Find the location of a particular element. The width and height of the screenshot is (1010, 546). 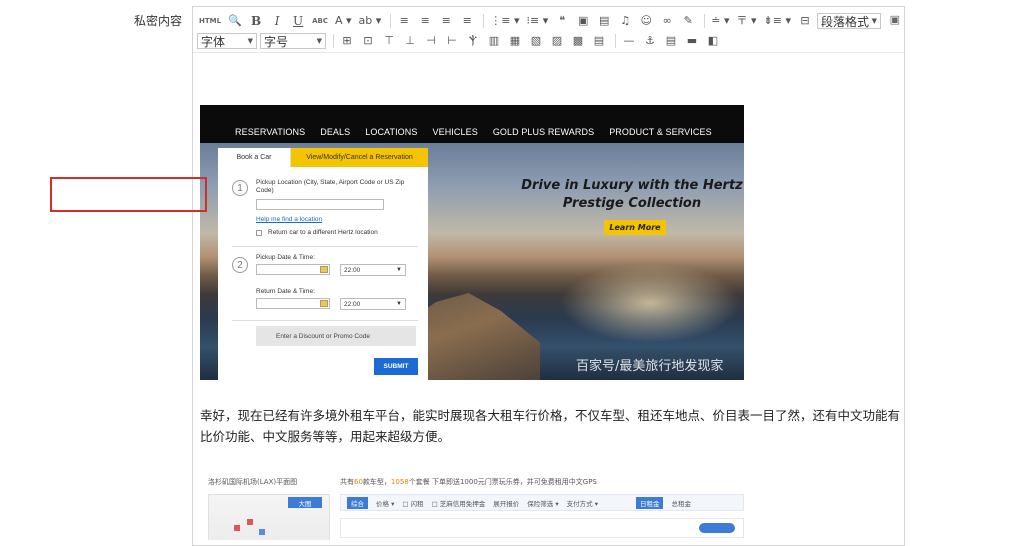

learn-more-button: Learn More is located at coordinates (635, 227).